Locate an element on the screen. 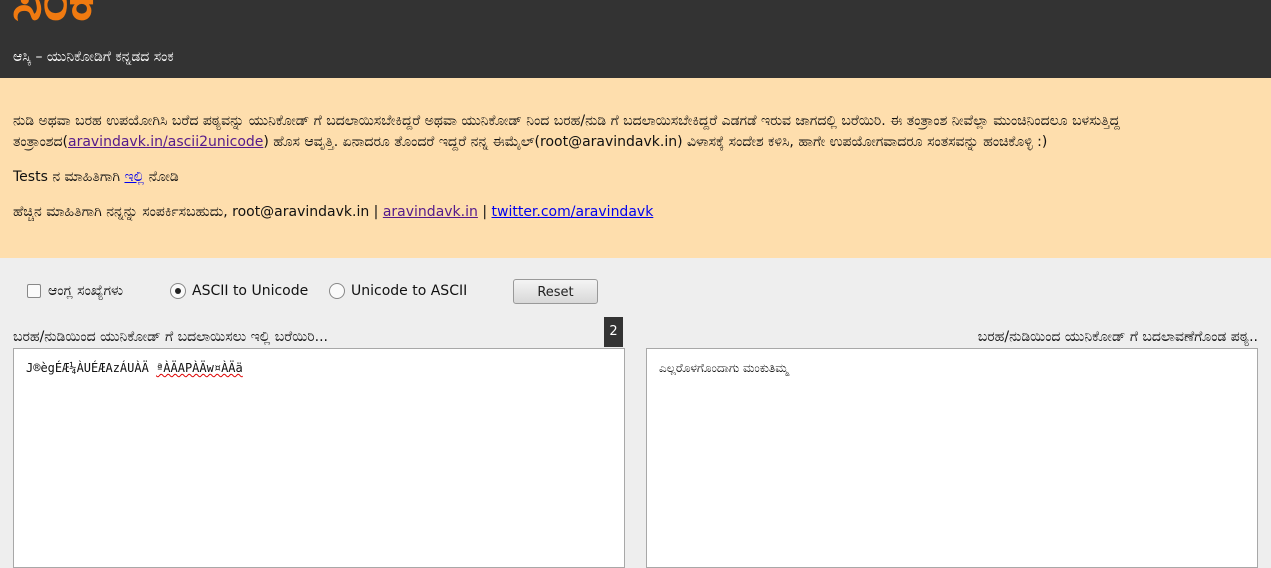 The height and width of the screenshot is (568, 1271). reset-button: Reset is located at coordinates (555, 291).